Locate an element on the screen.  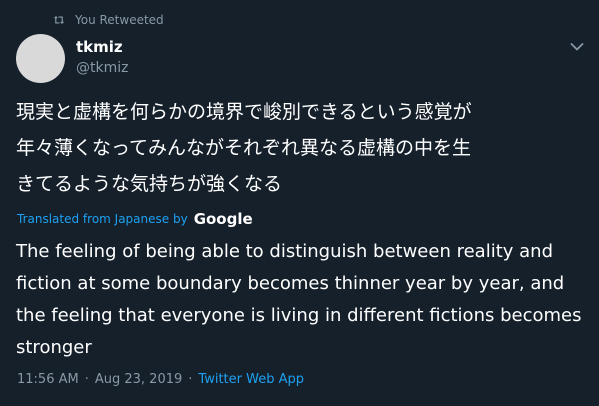
translation-attribution: Translated from Japanese by Google is located at coordinates (135, 219).